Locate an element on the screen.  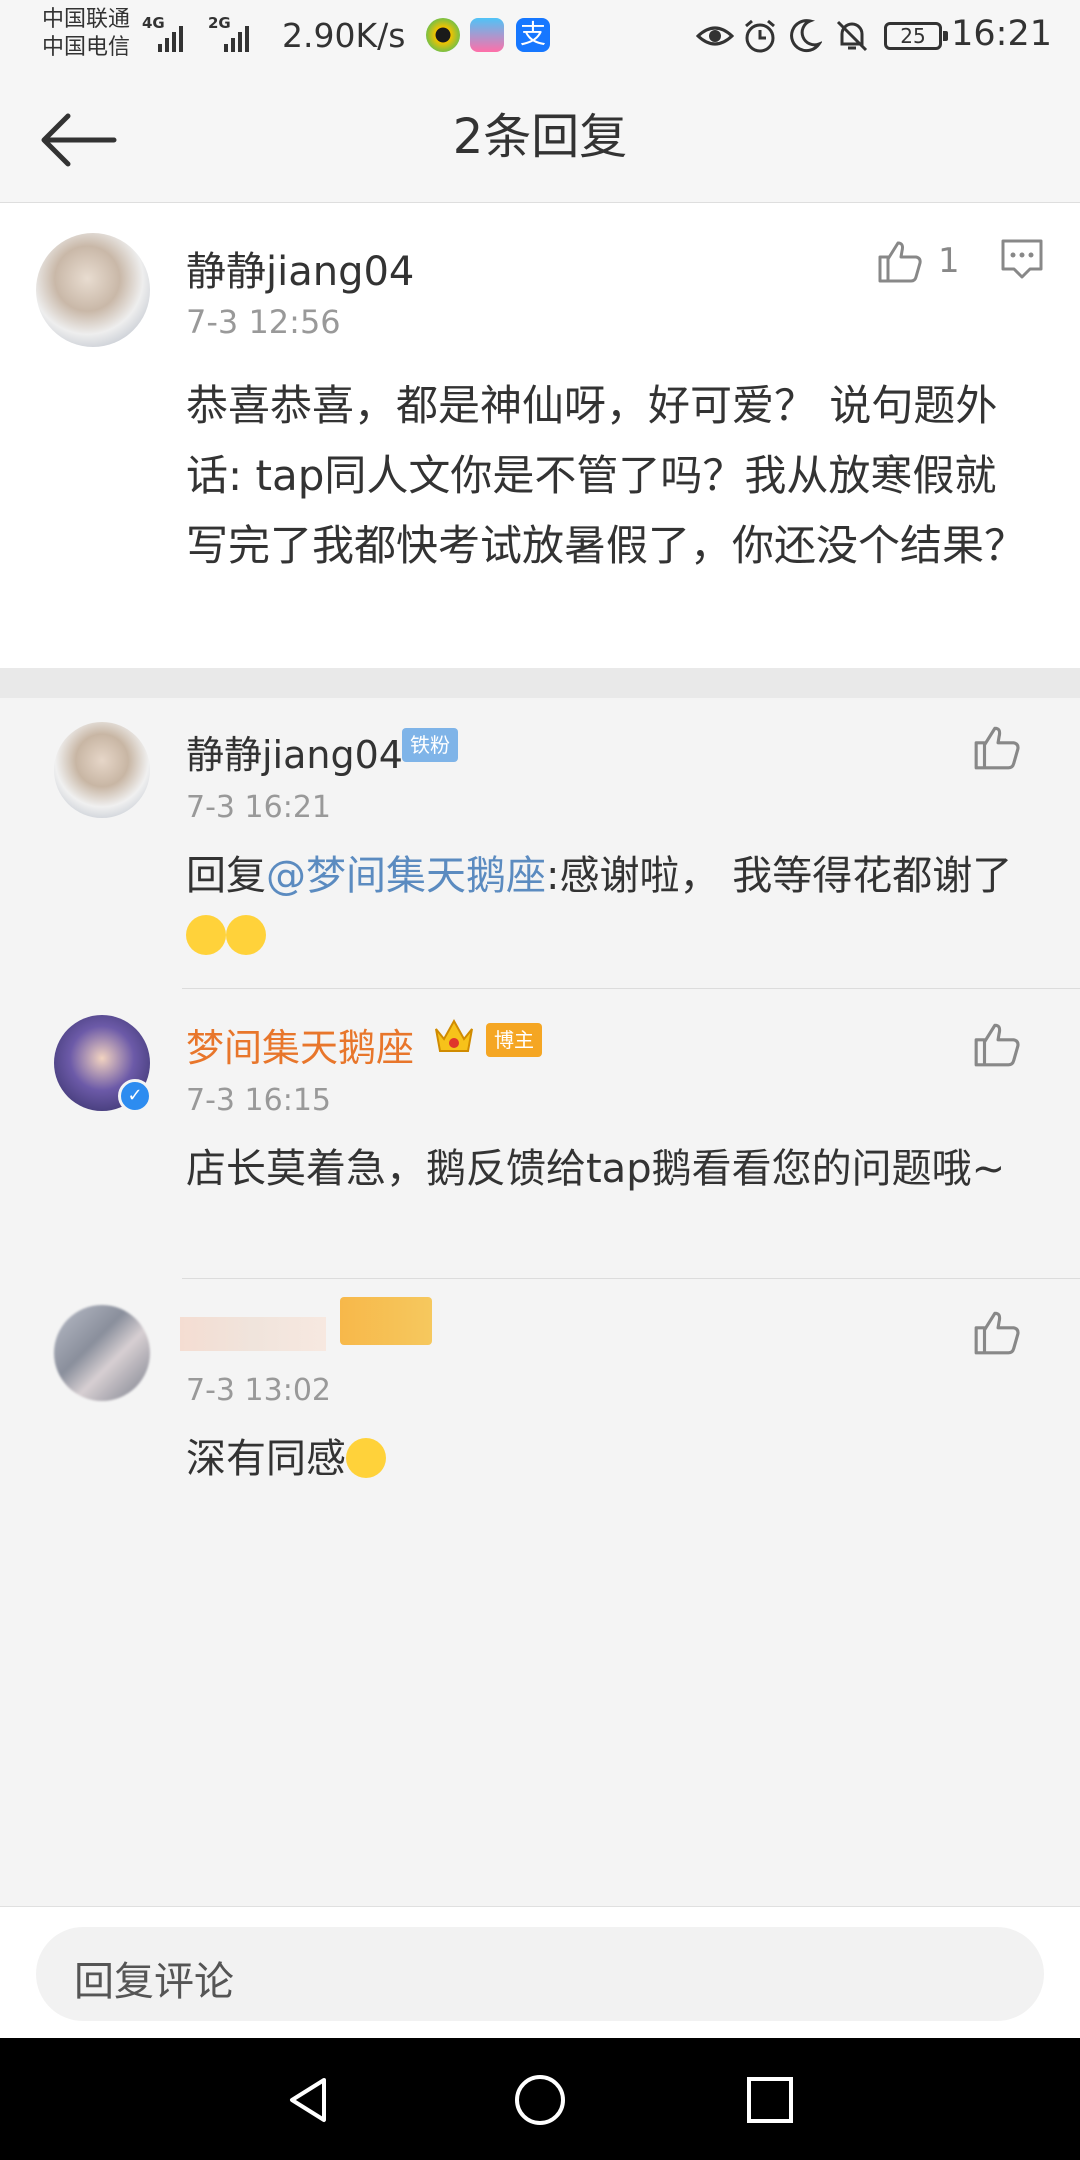
reply-bar: 回复评论 is located at coordinates (540, 1972).